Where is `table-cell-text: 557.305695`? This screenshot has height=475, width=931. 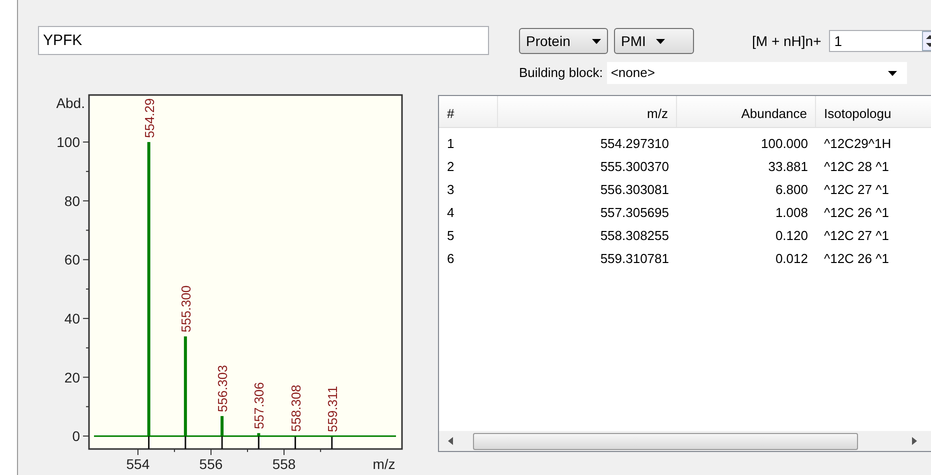 table-cell-text: 557.305695 is located at coordinates (634, 213).